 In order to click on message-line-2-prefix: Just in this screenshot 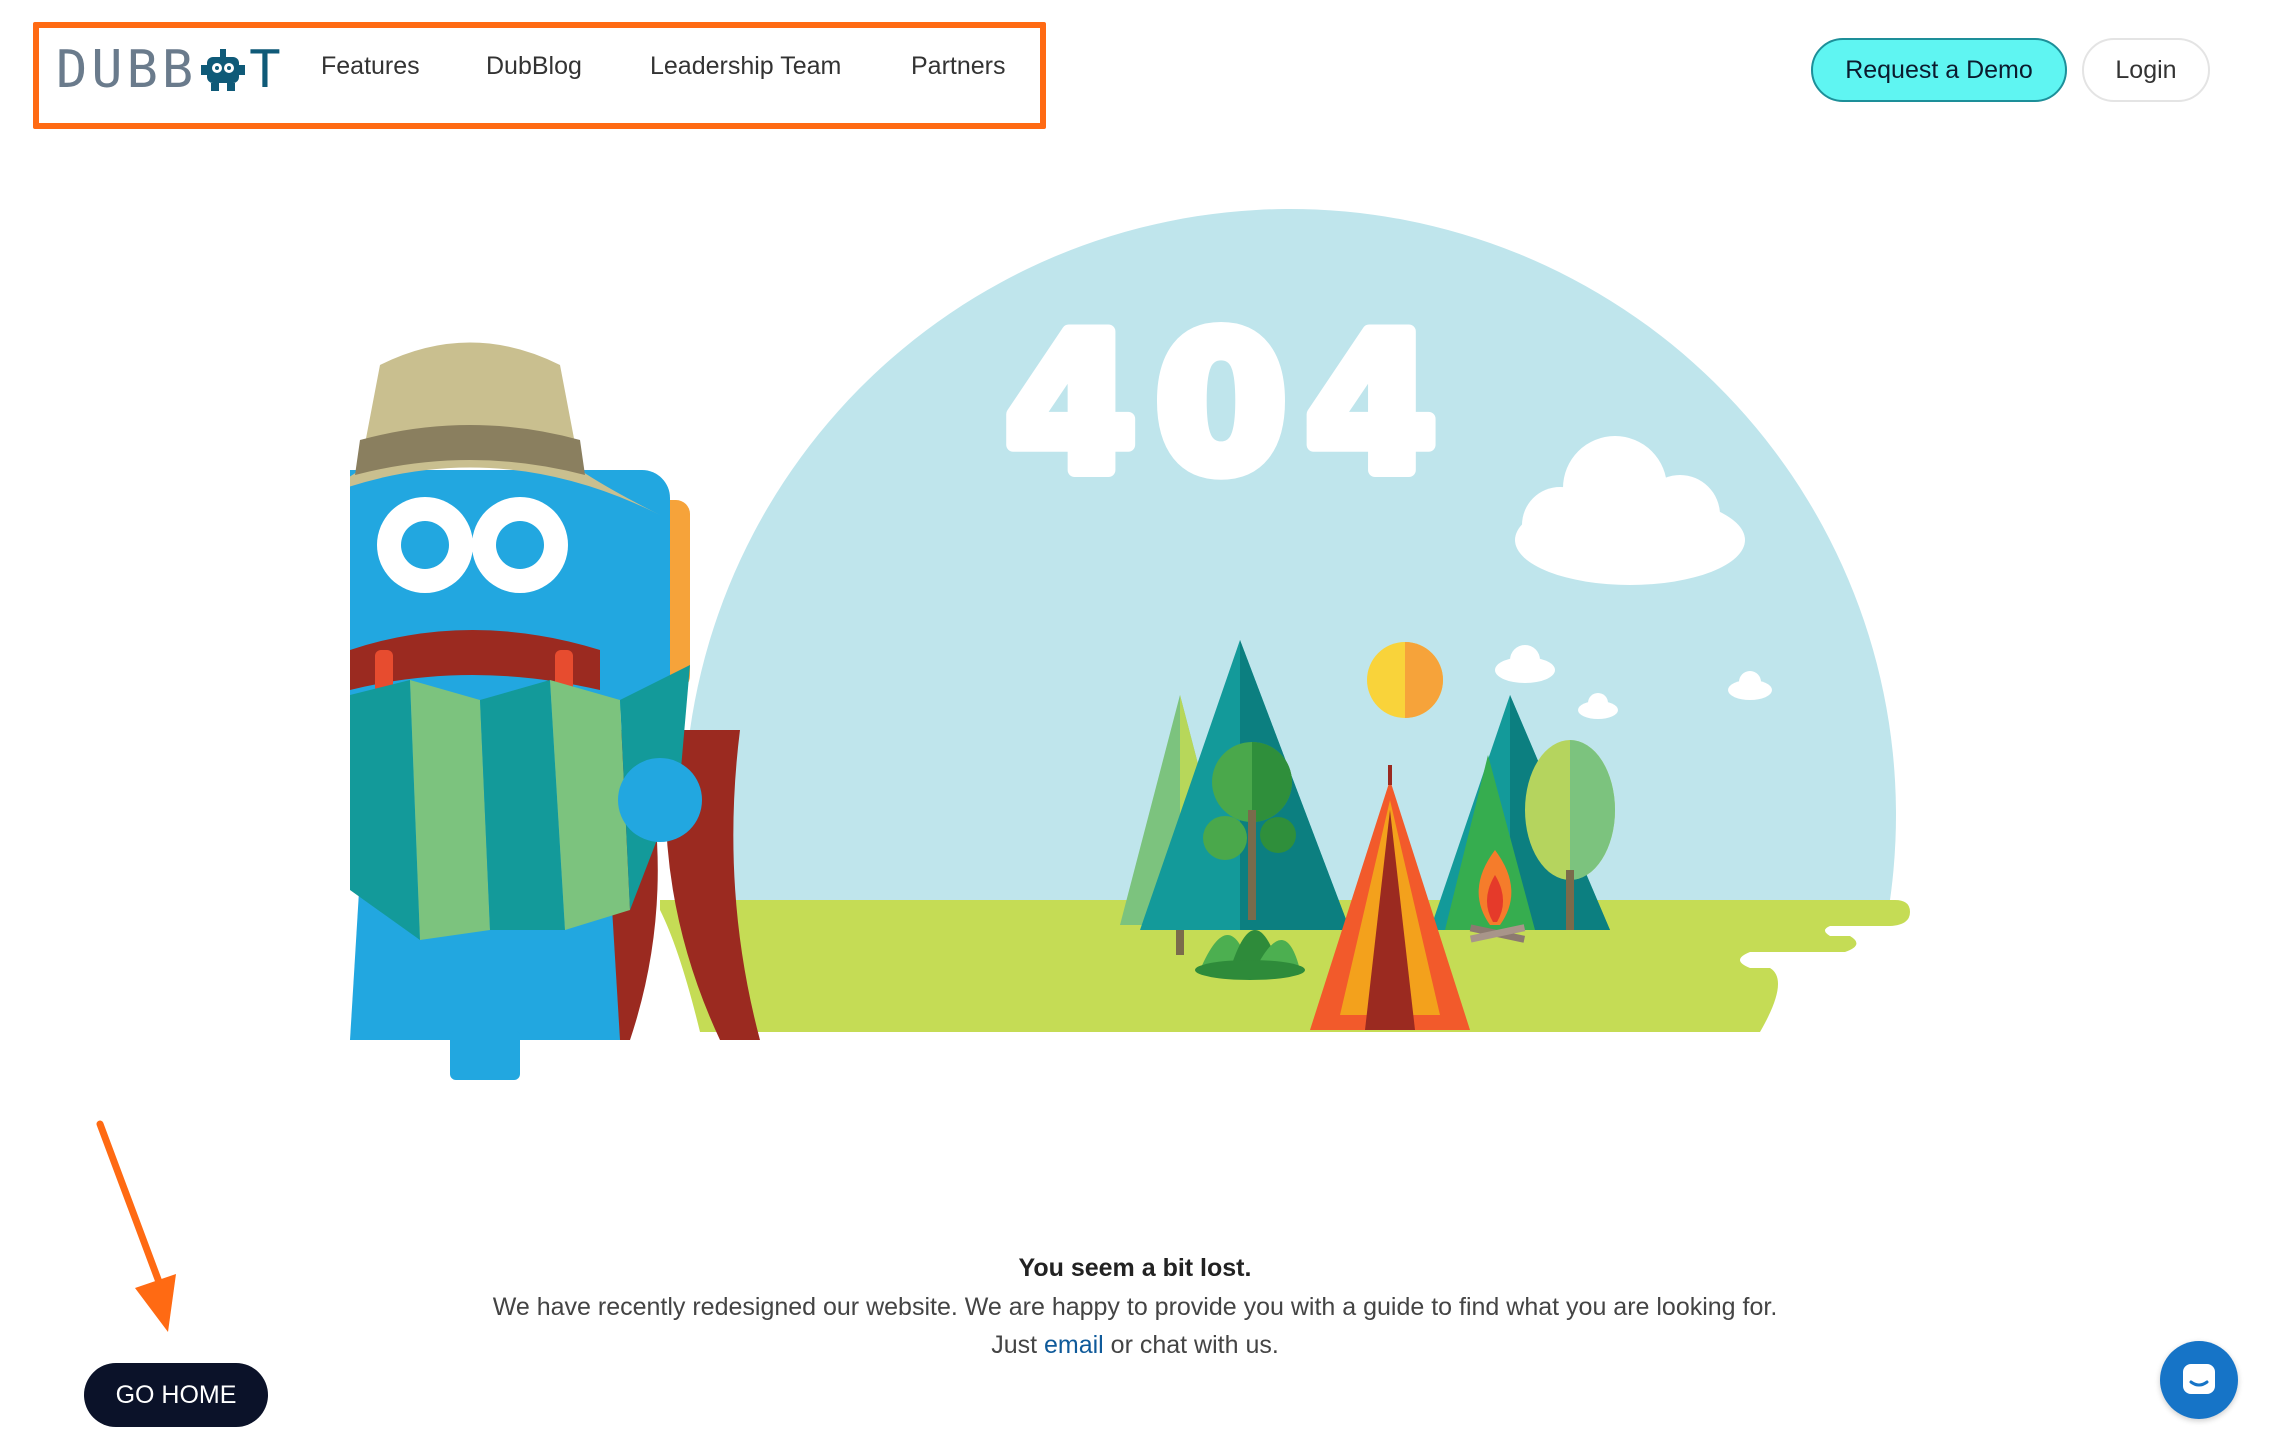, I will do `click(1017, 1345)`.